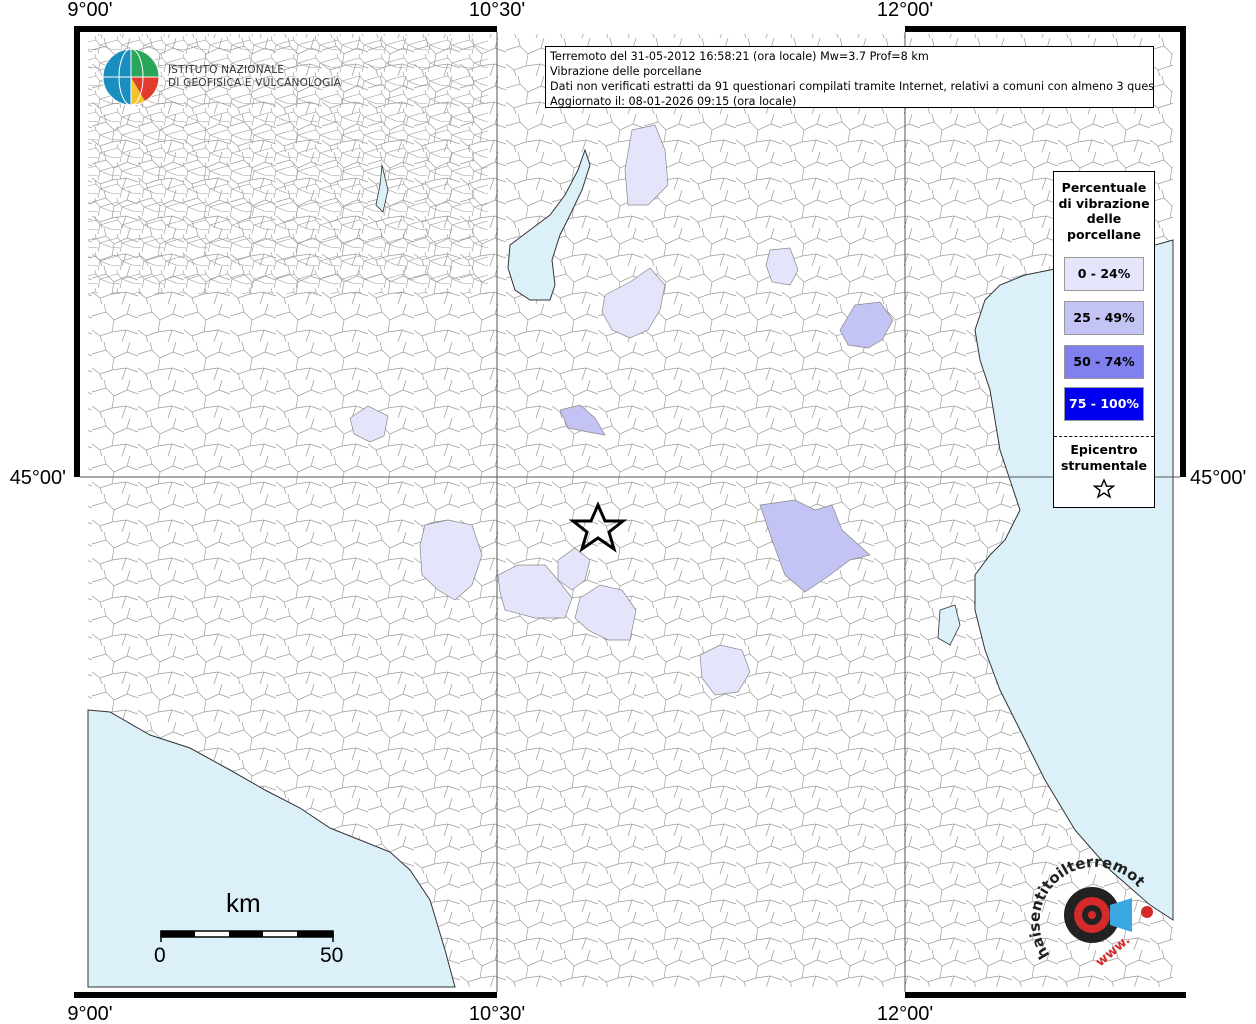  I want to click on lon-label-bottom-3: 12°00', so click(905, 1013).